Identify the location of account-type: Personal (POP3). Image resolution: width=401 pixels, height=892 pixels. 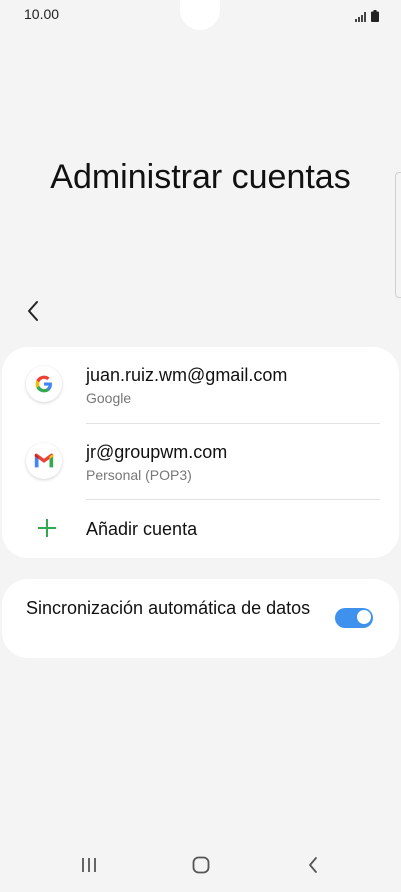
(139, 475).